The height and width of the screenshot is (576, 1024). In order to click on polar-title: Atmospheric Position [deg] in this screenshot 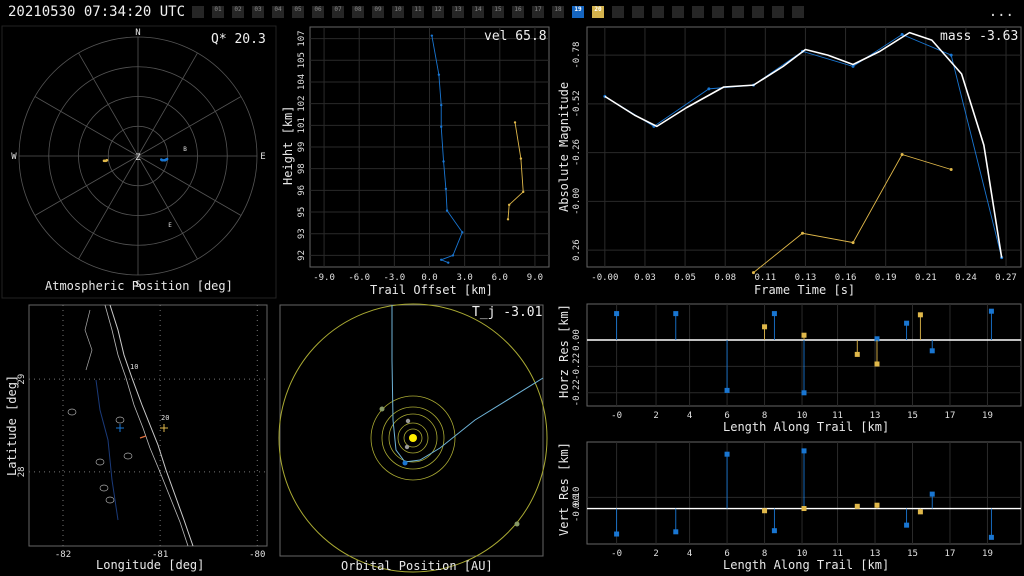, I will do `click(139, 286)`.